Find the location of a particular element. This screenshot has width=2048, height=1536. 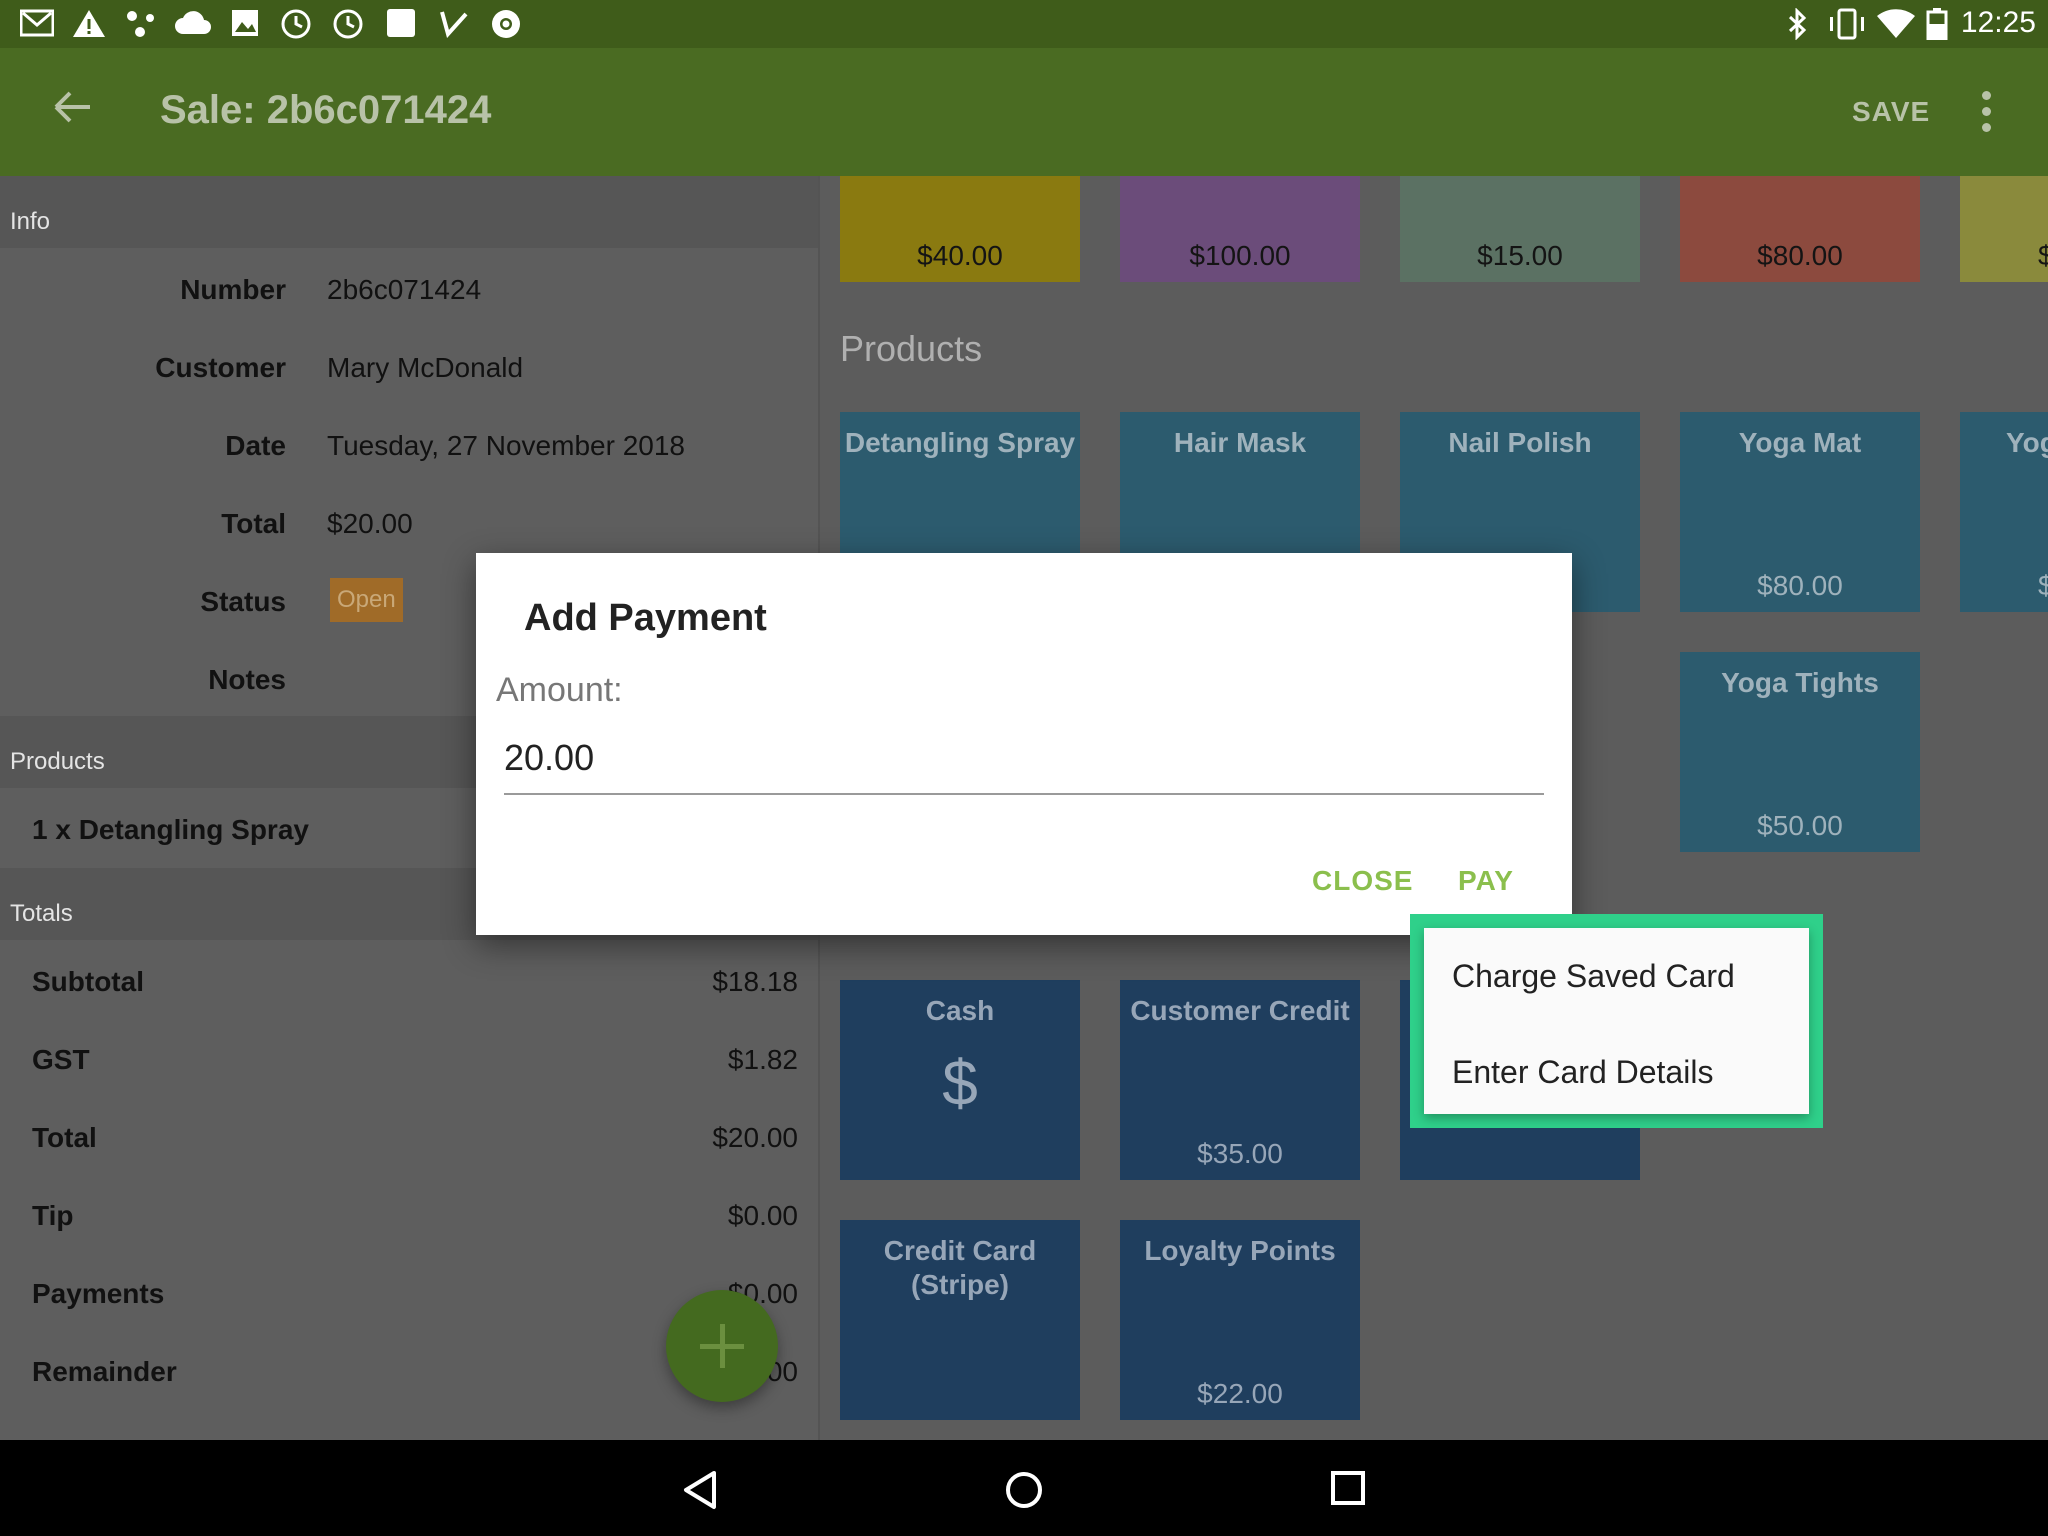

status-badge: Open is located at coordinates (366, 600).